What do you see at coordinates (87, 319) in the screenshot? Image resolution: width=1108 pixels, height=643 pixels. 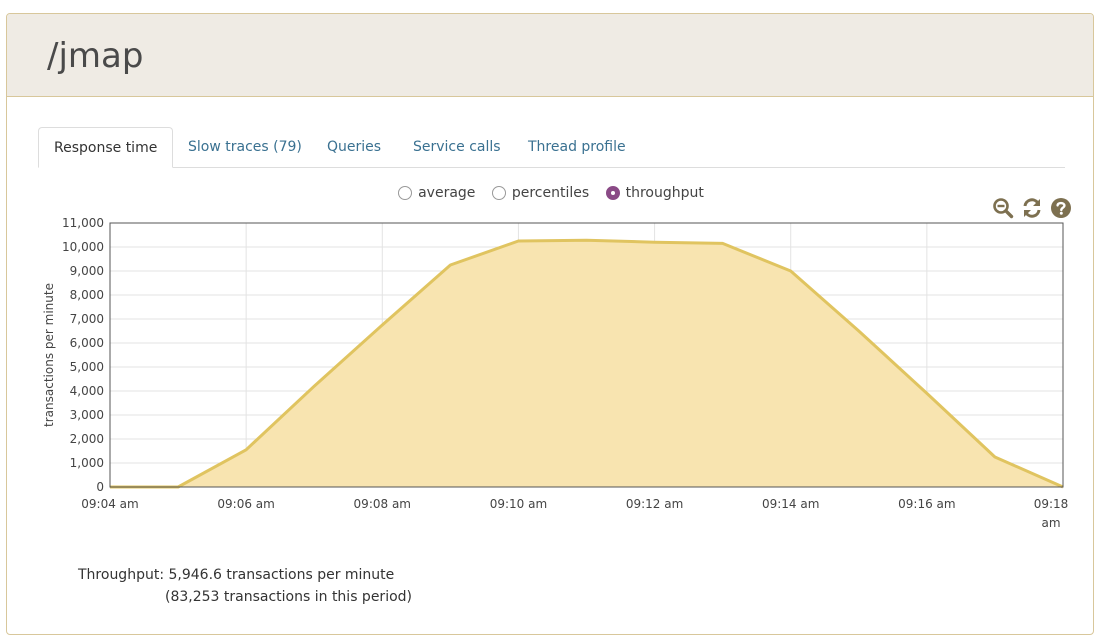 I see `y-tick-label: 7,000` at bounding box center [87, 319].